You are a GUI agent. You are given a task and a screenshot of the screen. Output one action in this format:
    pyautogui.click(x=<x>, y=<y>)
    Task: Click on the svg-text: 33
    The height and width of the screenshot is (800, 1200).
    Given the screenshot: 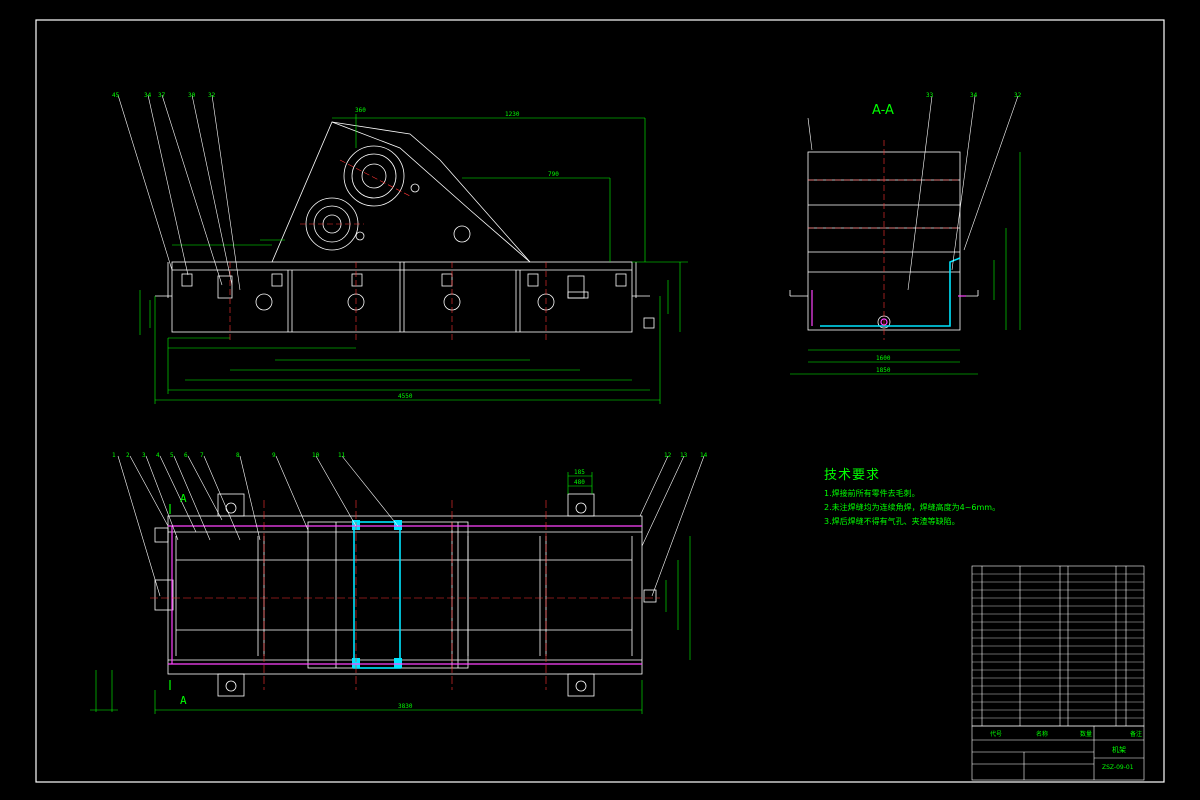 What is the action you would take?
    pyautogui.click(x=930, y=95)
    